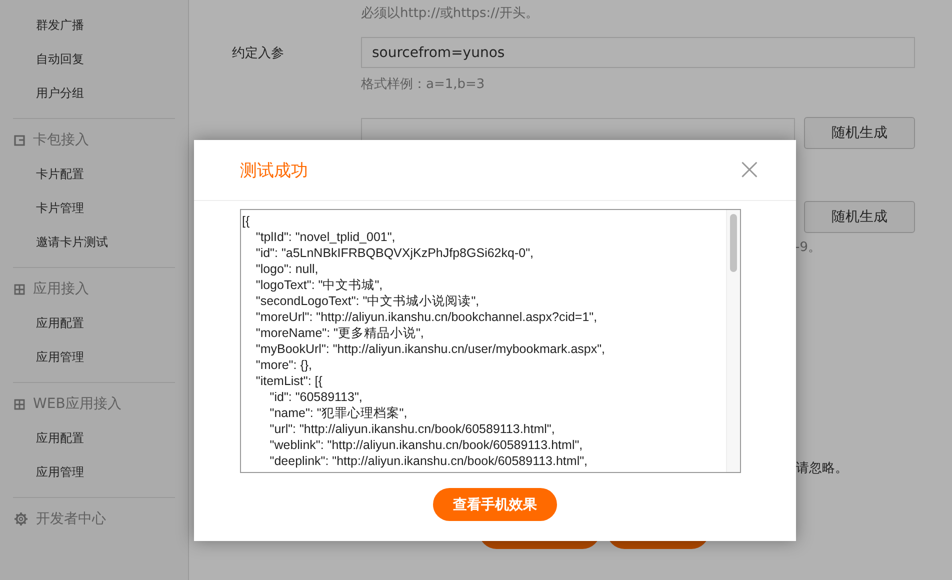 This screenshot has height=580, width=952. I want to click on dialog-title: 测试成功, so click(274, 171).